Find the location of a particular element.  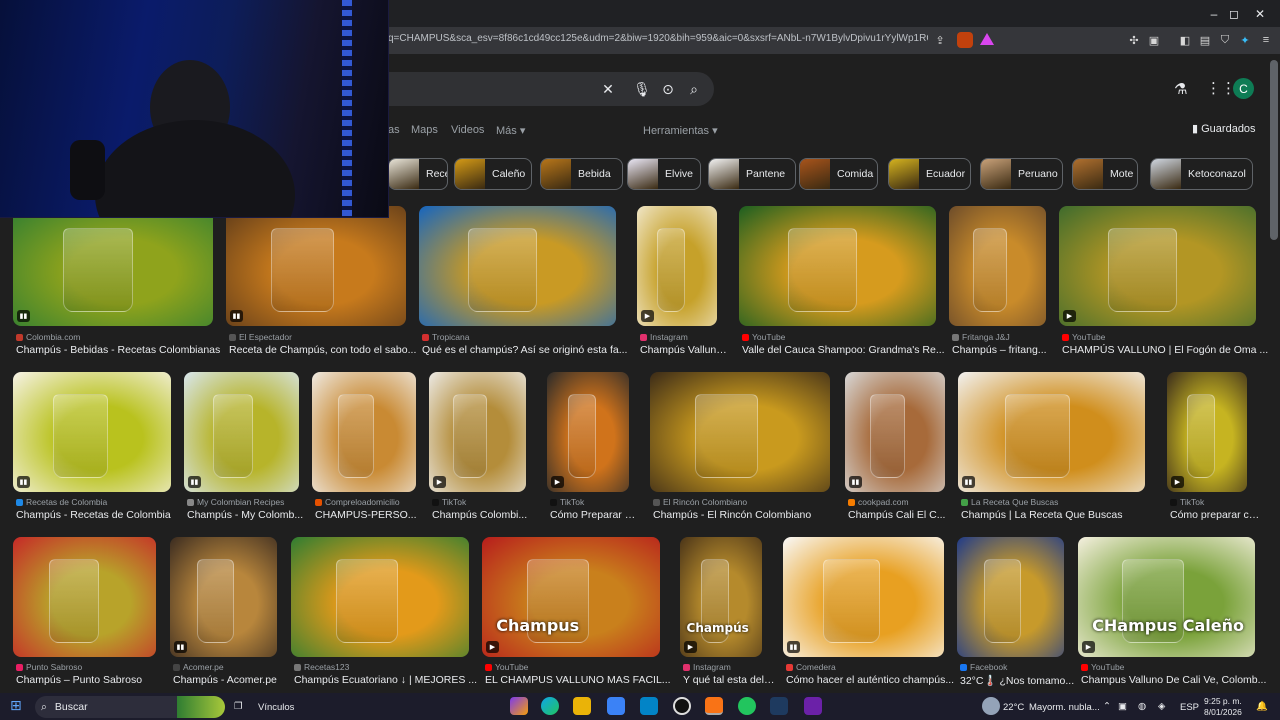

account-avatar: C is located at coordinates (1243, 88).